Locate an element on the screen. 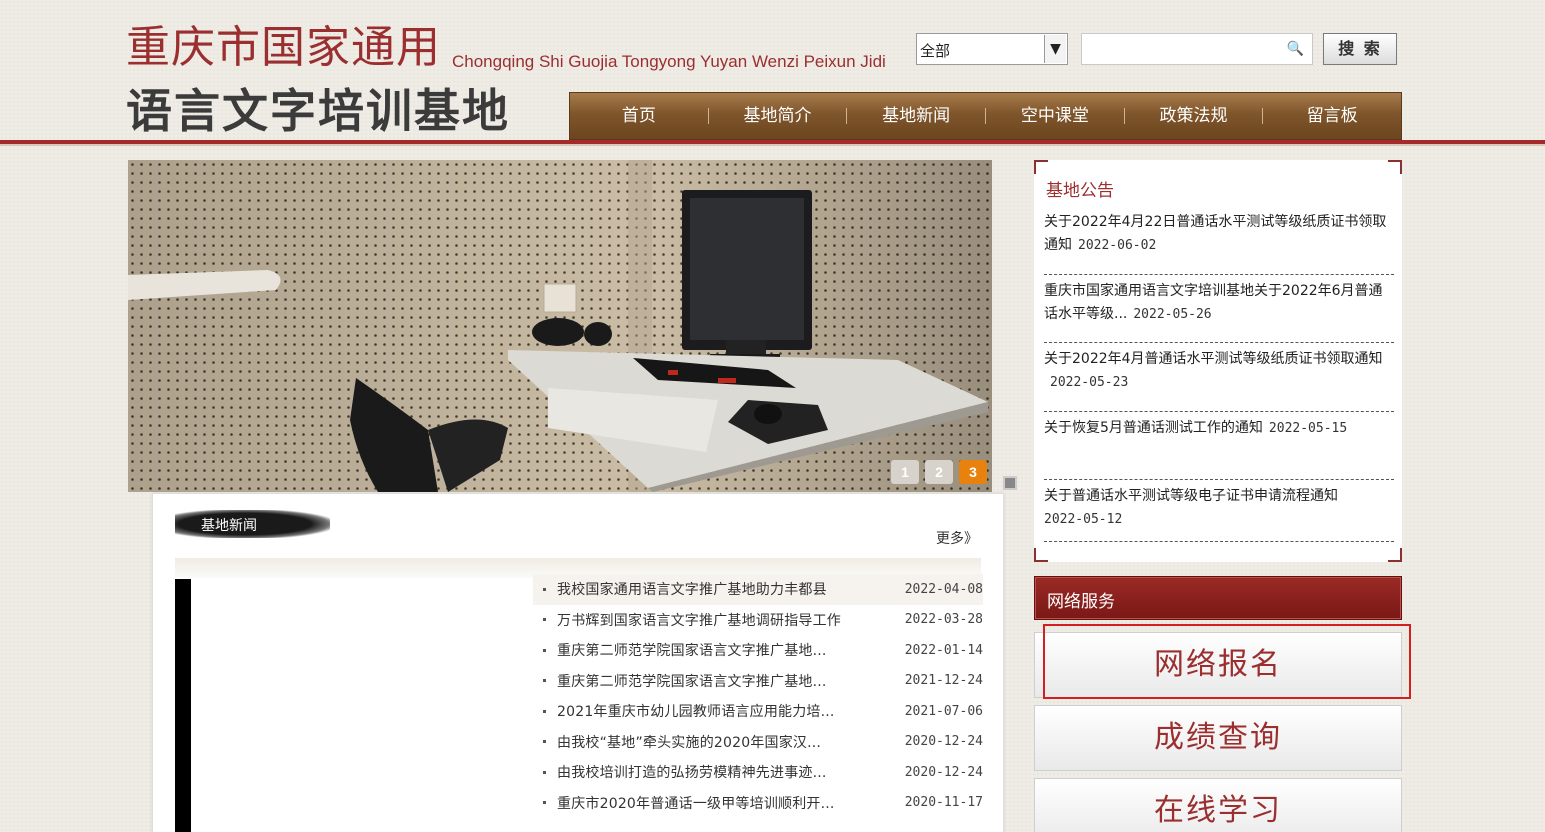 The height and width of the screenshot is (832, 1545). announcement-date: 2022-05-26 is located at coordinates (1172, 314).